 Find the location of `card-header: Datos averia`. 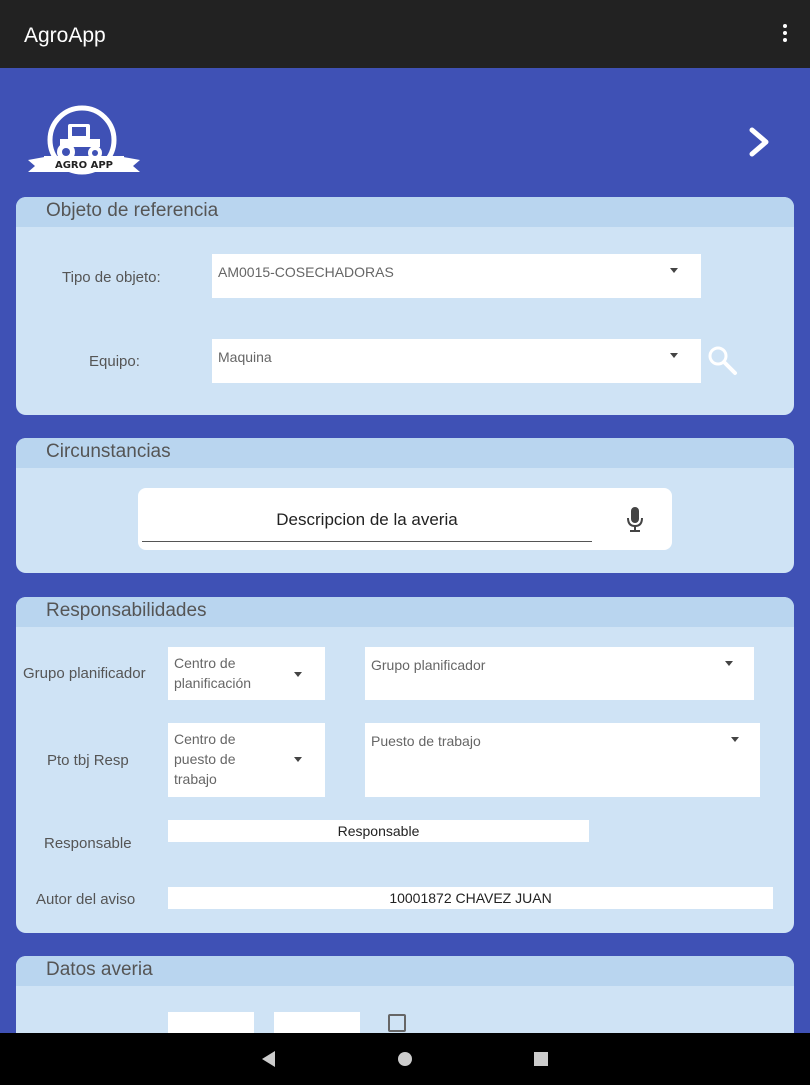

card-header: Datos averia is located at coordinates (405, 971).